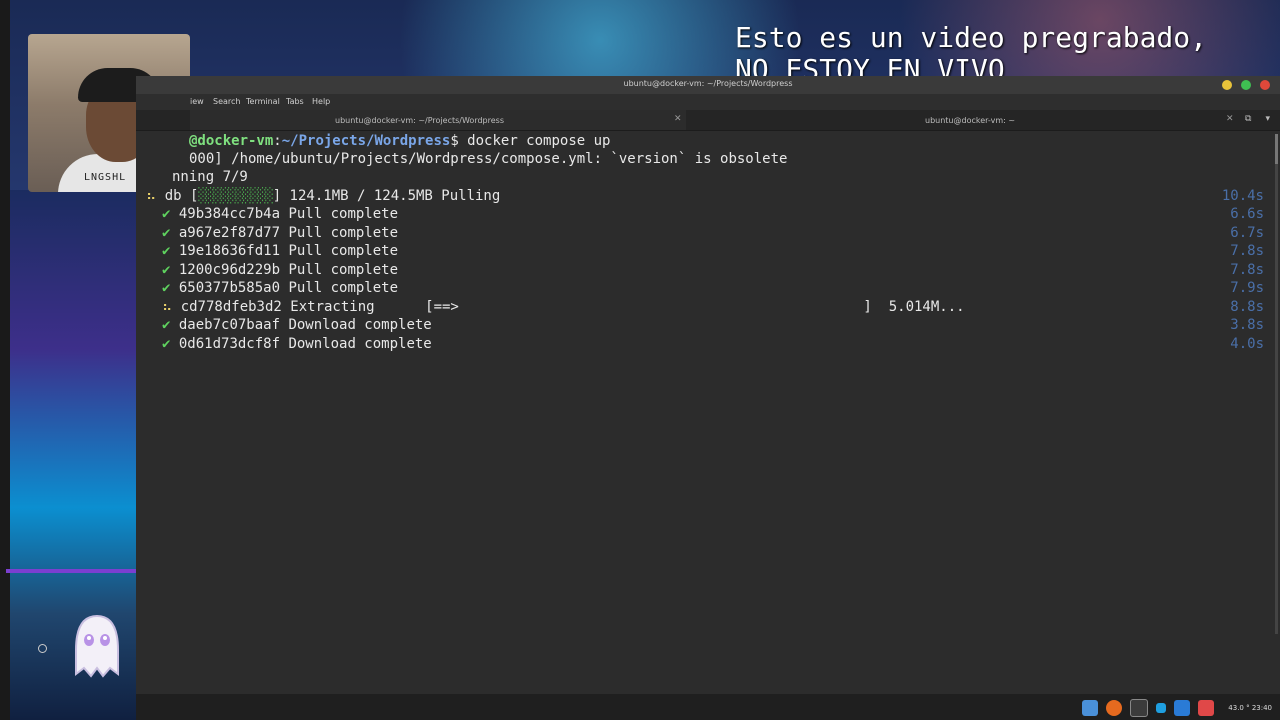 This screenshot has height=720, width=1280. What do you see at coordinates (288, 288) in the screenshot?
I see `layer-text: 650377b585a0 Pull complete` at bounding box center [288, 288].